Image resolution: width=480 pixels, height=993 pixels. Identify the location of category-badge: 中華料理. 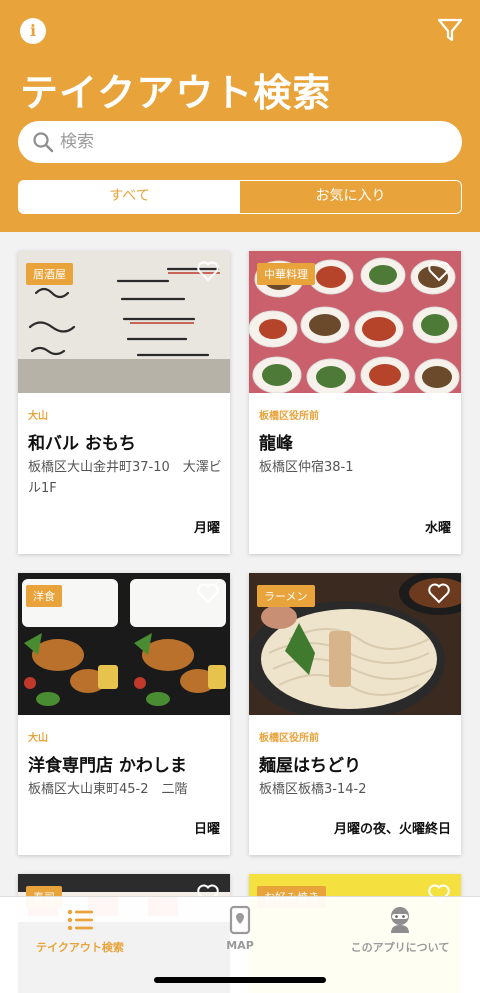
(286, 274).